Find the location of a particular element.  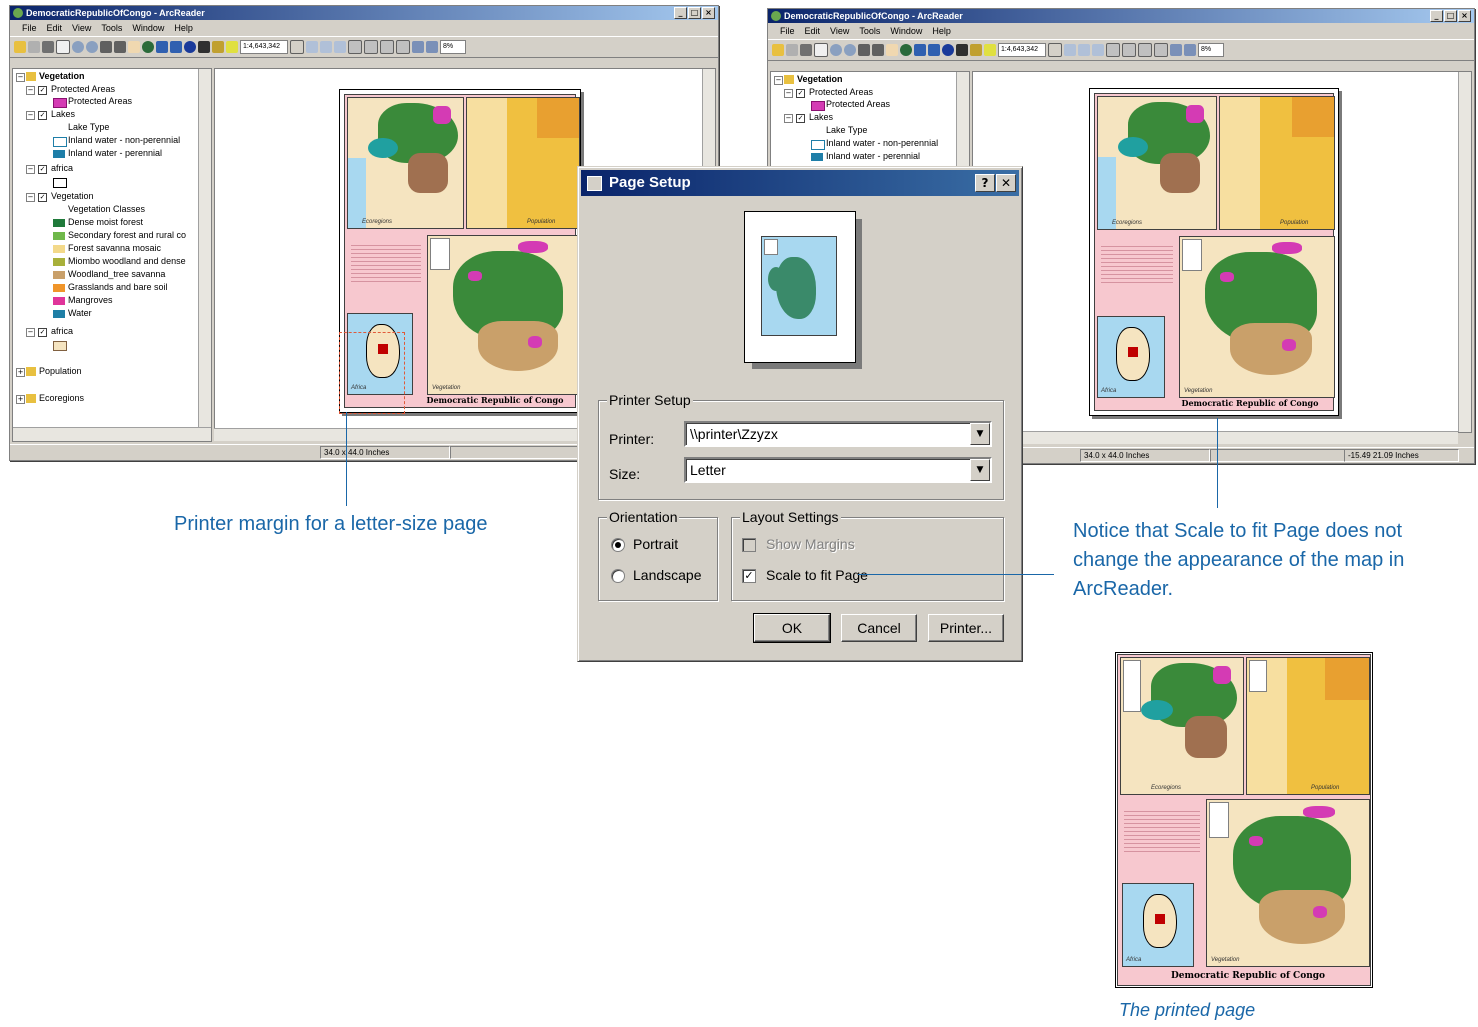

forward-icon is located at coordinates (176, 47).